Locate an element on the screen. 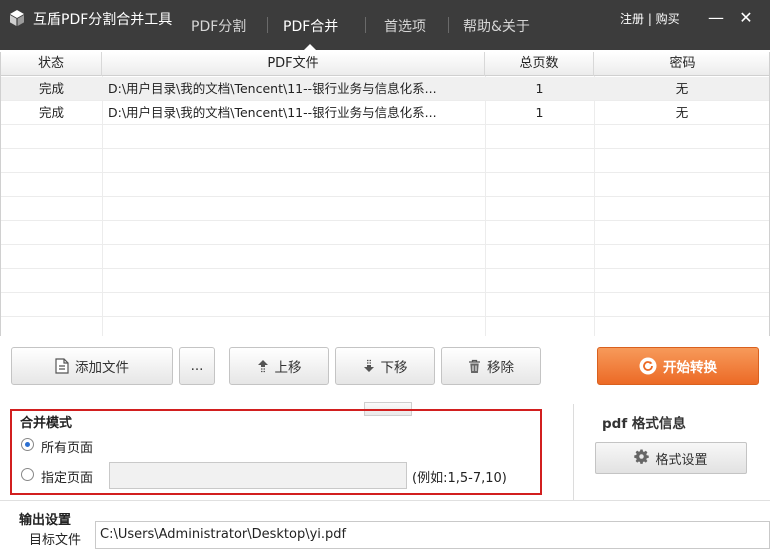 Image resolution: width=770 pixels, height=560 pixels. target-file-input: C:\Users\Administrator\Desktop\yi.pdf is located at coordinates (432, 535).